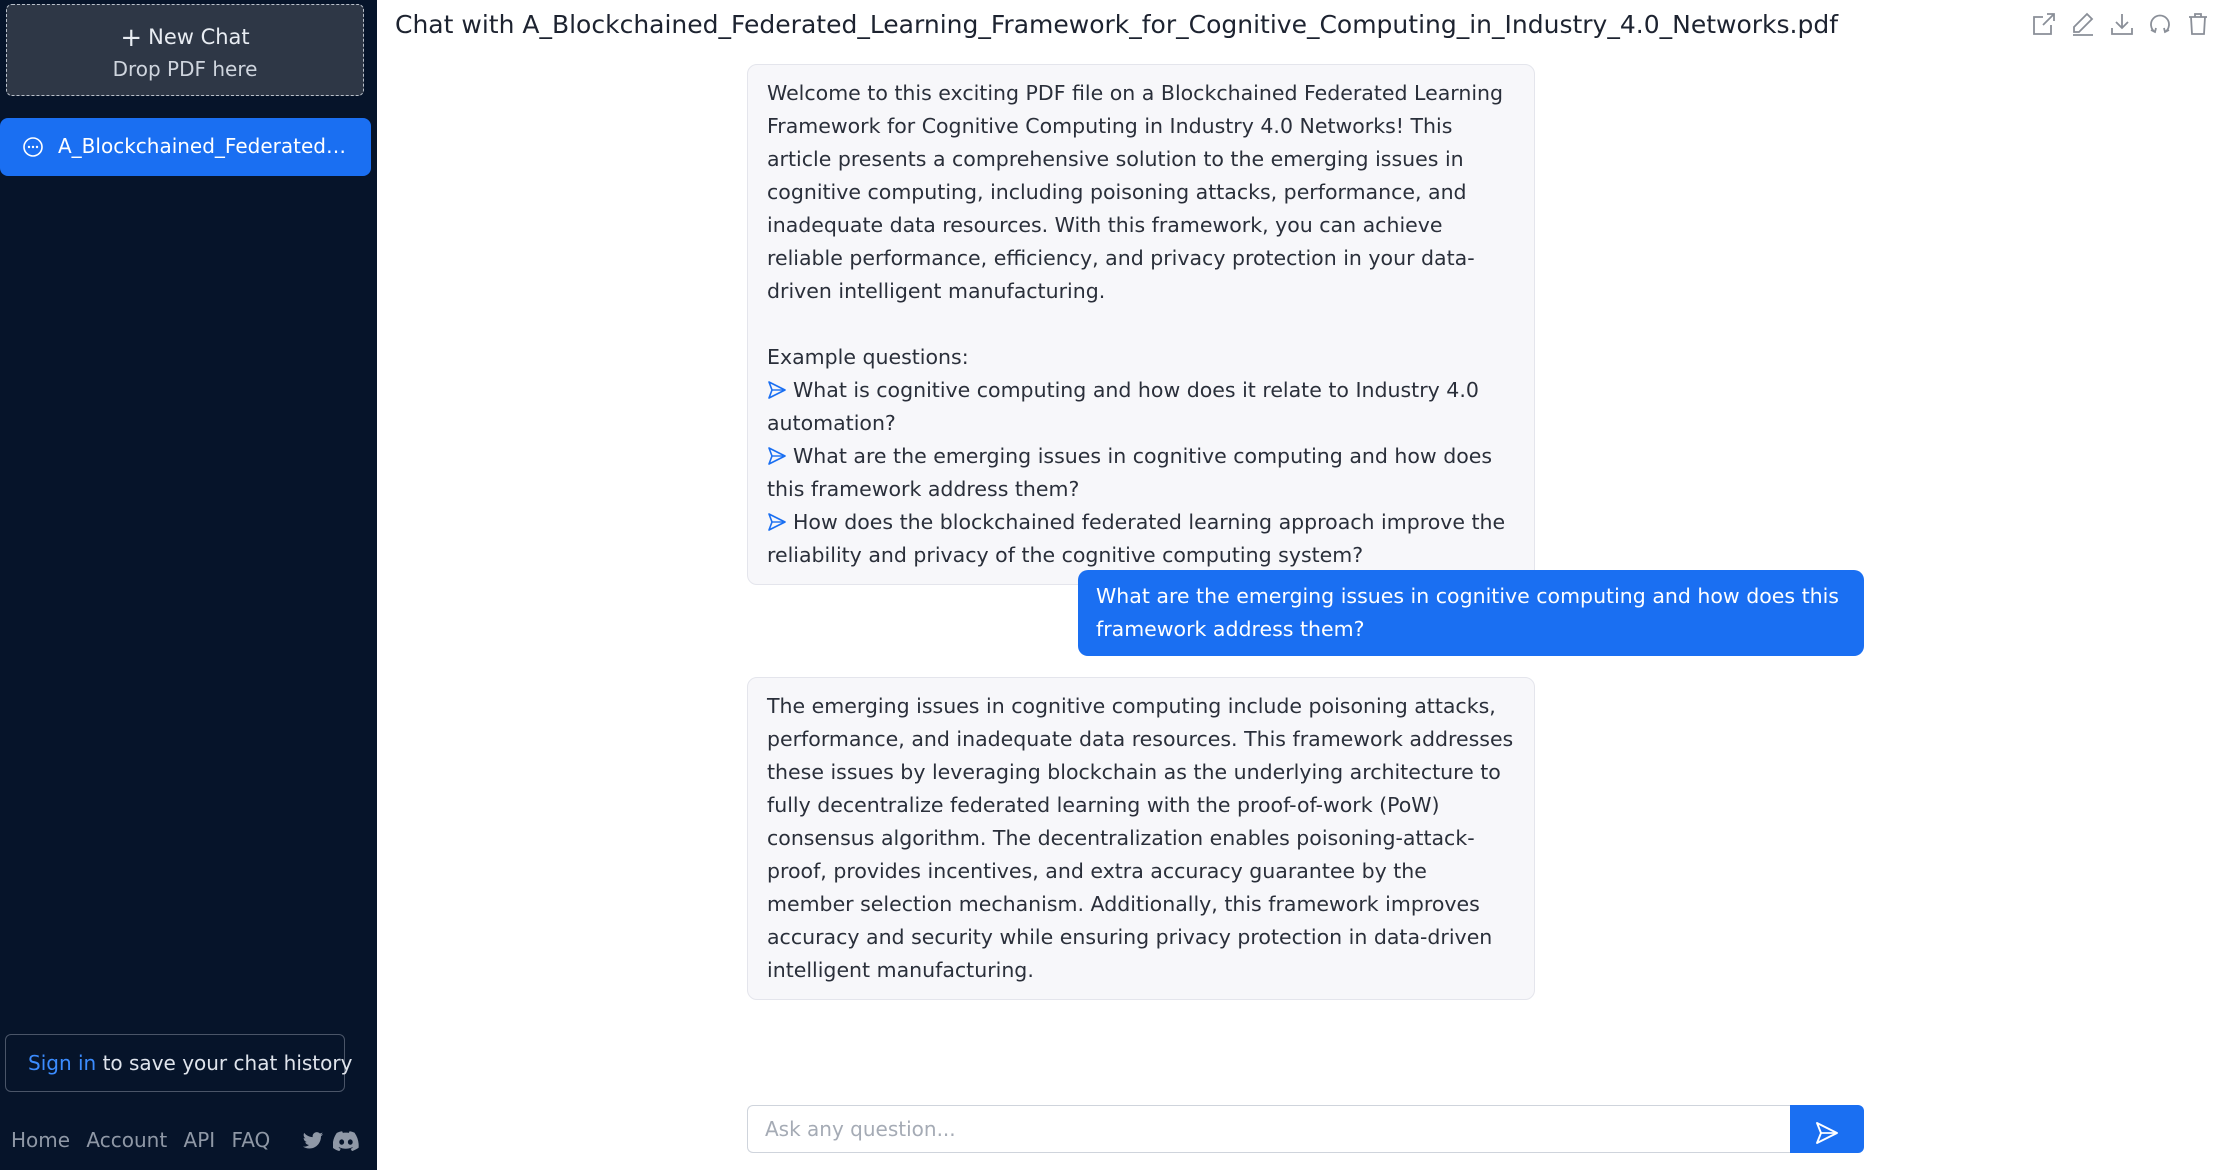 This screenshot has width=2220, height=1170. Describe the element at coordinates (199, 37) in the screenshot. I see `new-chat-label: New Chat` at that location.